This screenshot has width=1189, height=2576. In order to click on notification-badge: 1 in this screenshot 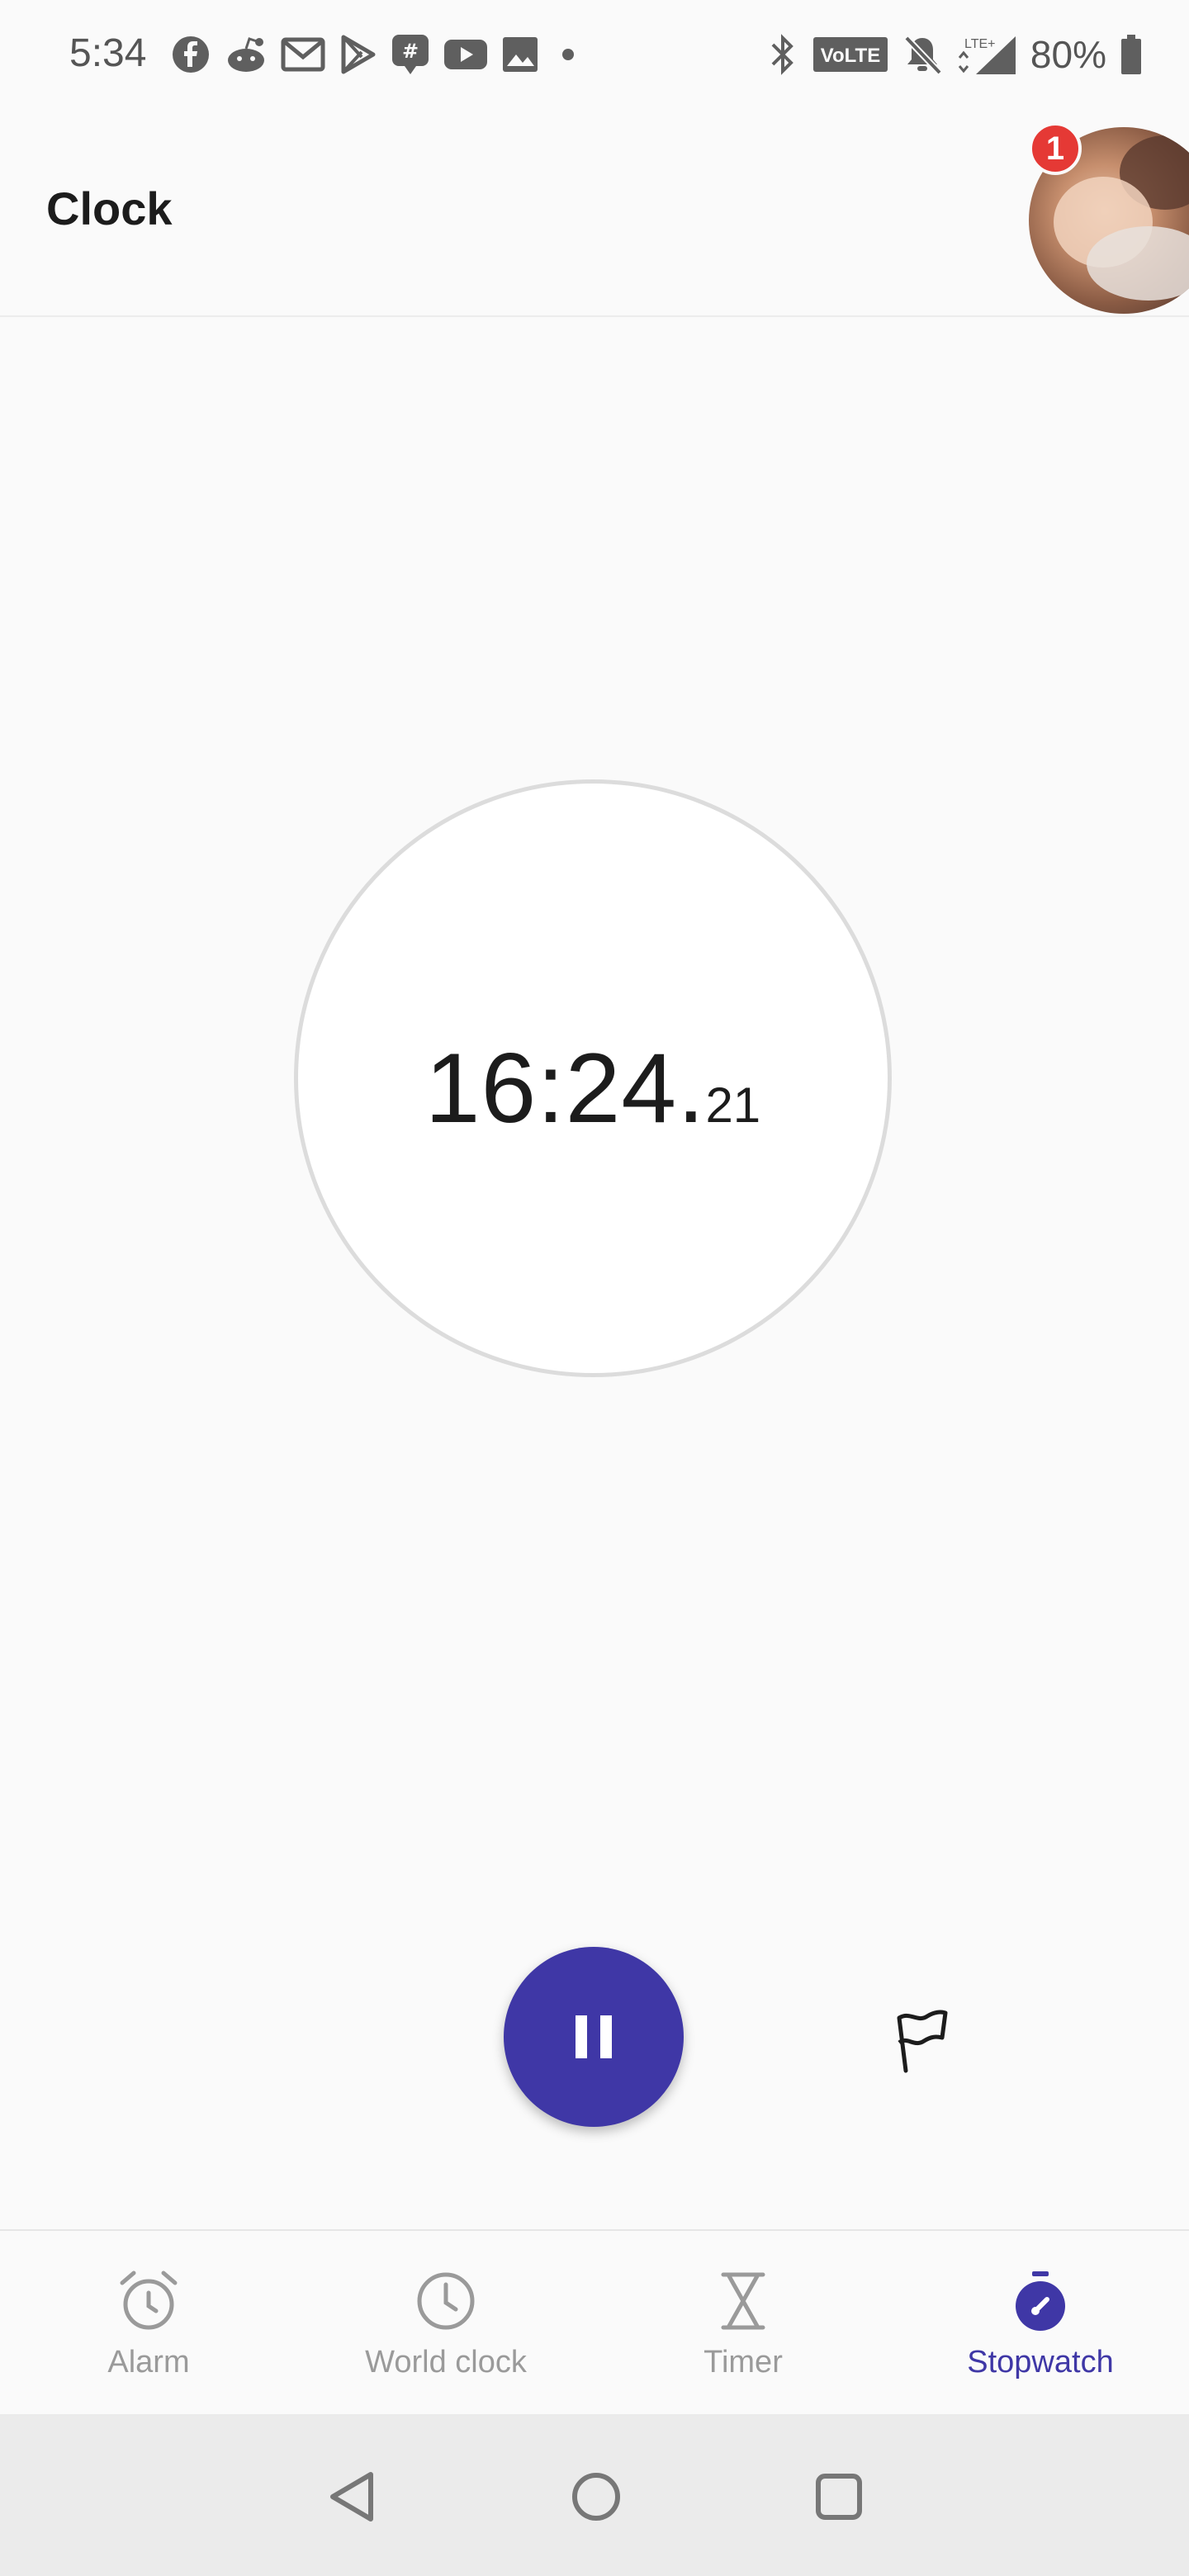, I will do `click(1055, 148)`.